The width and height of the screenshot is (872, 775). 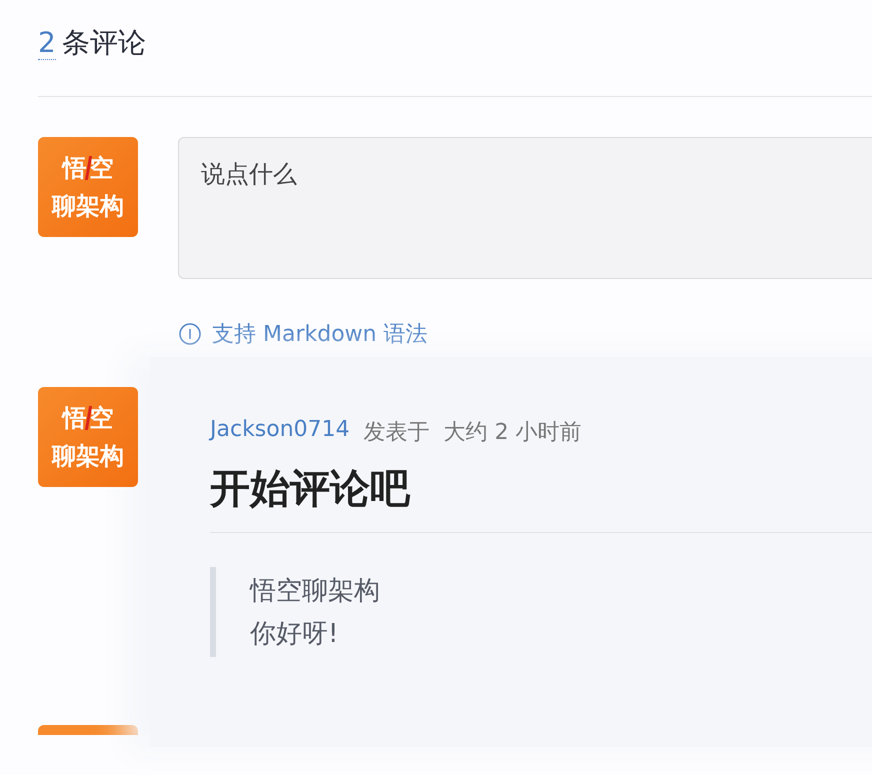 I want to click on quote-line: 你好呀!, so click(x=295, y=634).